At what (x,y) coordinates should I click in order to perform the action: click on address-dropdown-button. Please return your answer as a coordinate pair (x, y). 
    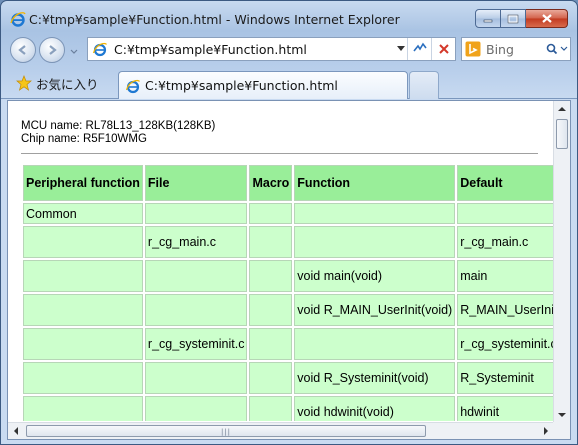
    Looking at the image, I should click on (401, 49).